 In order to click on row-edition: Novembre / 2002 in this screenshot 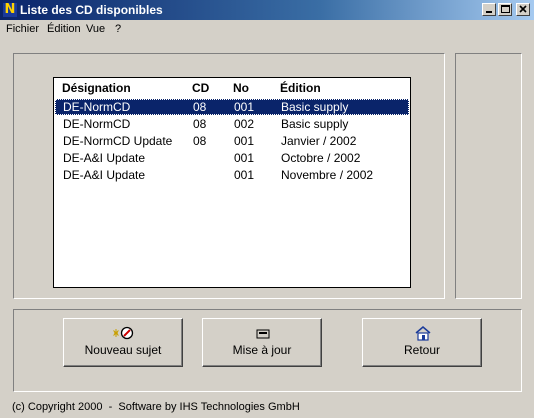, I will do `click(327, 175)`.